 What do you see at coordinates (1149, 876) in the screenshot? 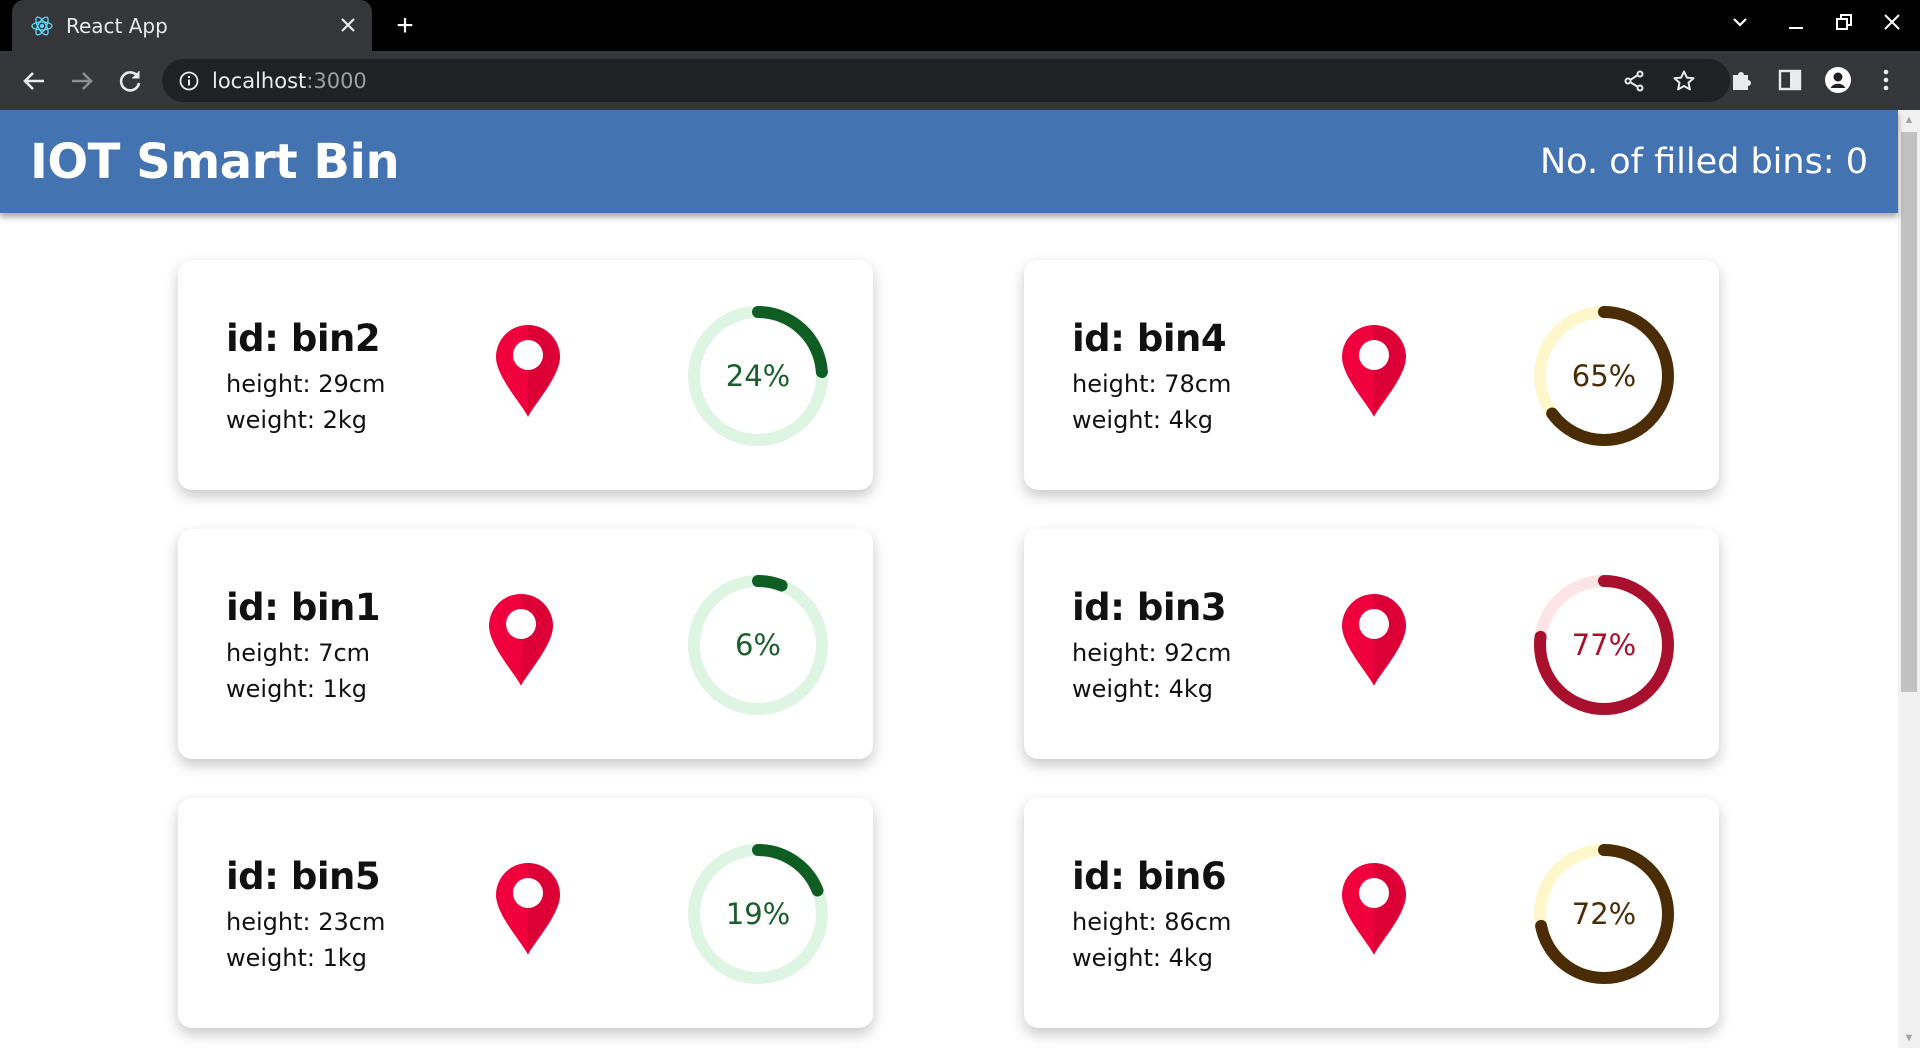
I see `bin-id: id: bin6` at bounding box center [1149, 876].